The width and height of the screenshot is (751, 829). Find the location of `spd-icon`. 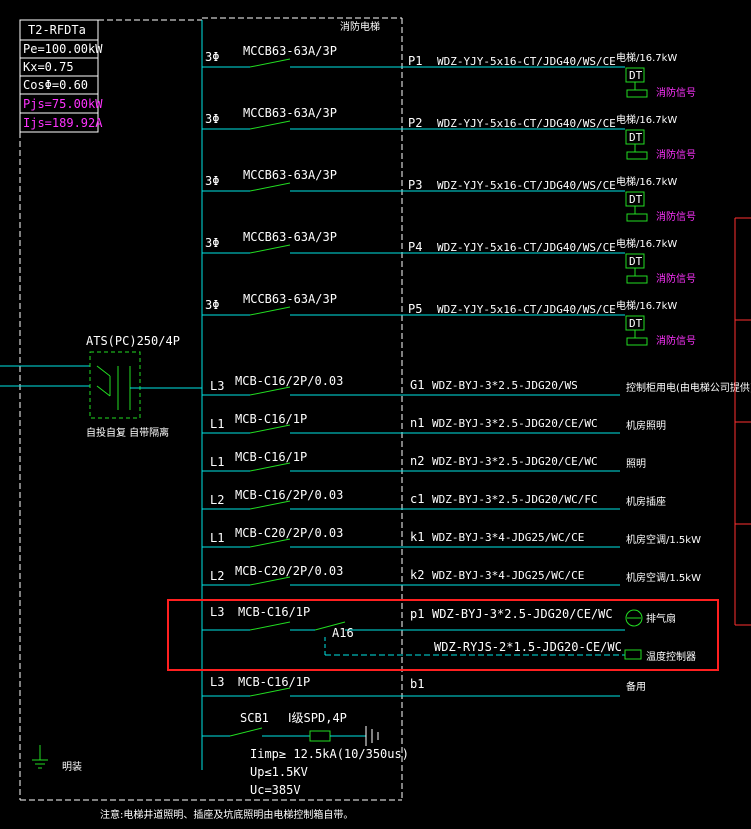

spd-icon is located at coordinates (320, 736).